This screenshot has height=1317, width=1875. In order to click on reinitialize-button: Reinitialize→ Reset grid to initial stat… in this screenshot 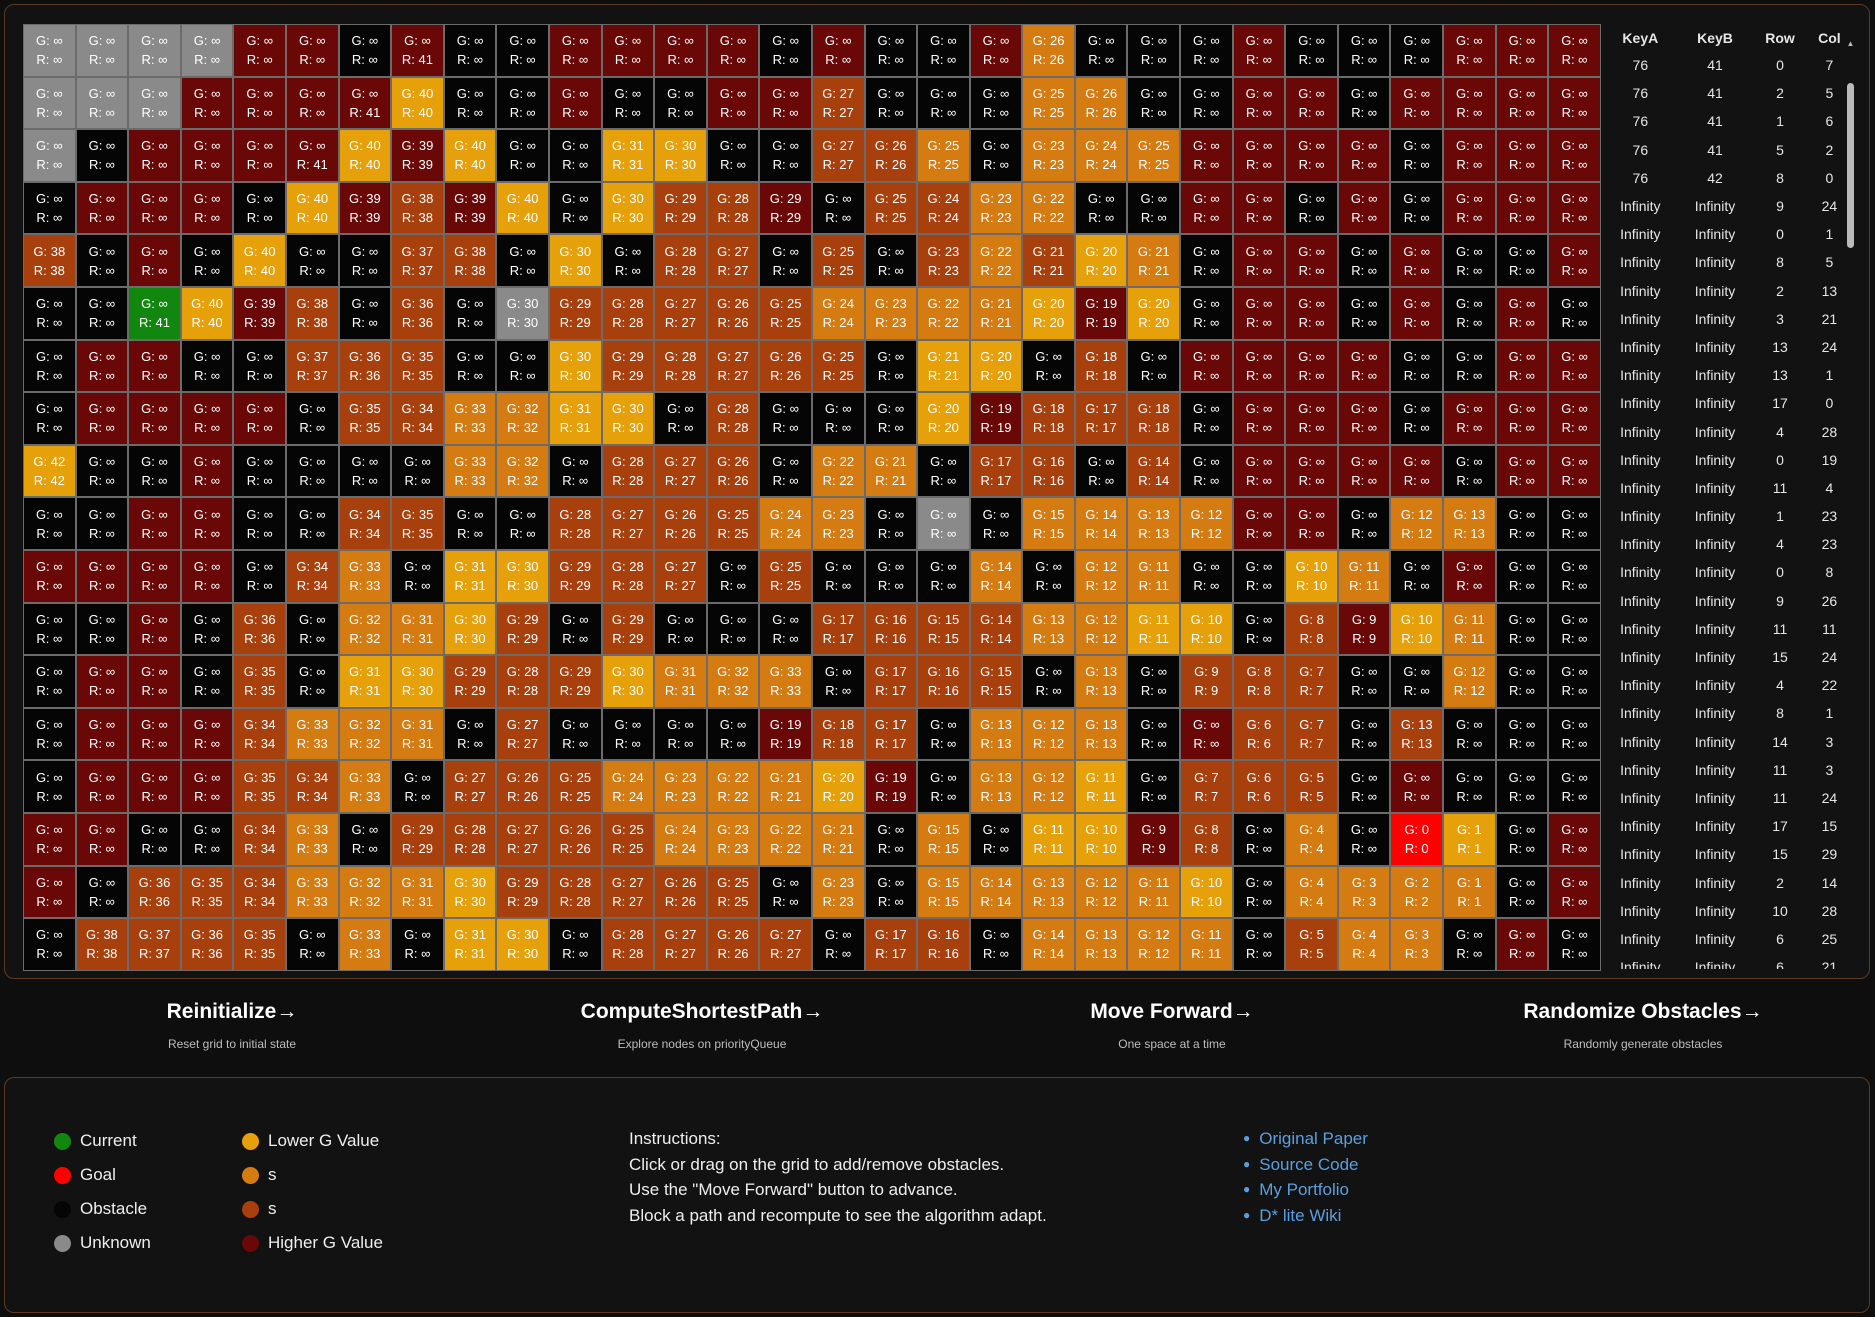, I will do `click(232, 1025)`.